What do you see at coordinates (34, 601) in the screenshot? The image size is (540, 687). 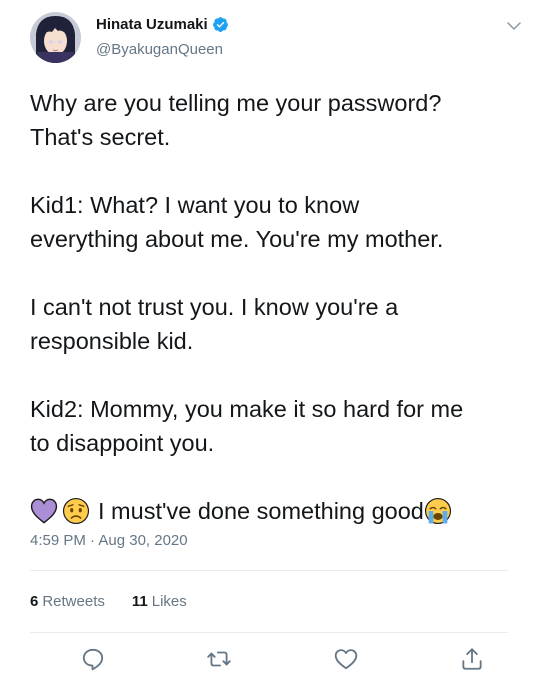 I see `retweets-count: 6` at bounding box center [34, 601].